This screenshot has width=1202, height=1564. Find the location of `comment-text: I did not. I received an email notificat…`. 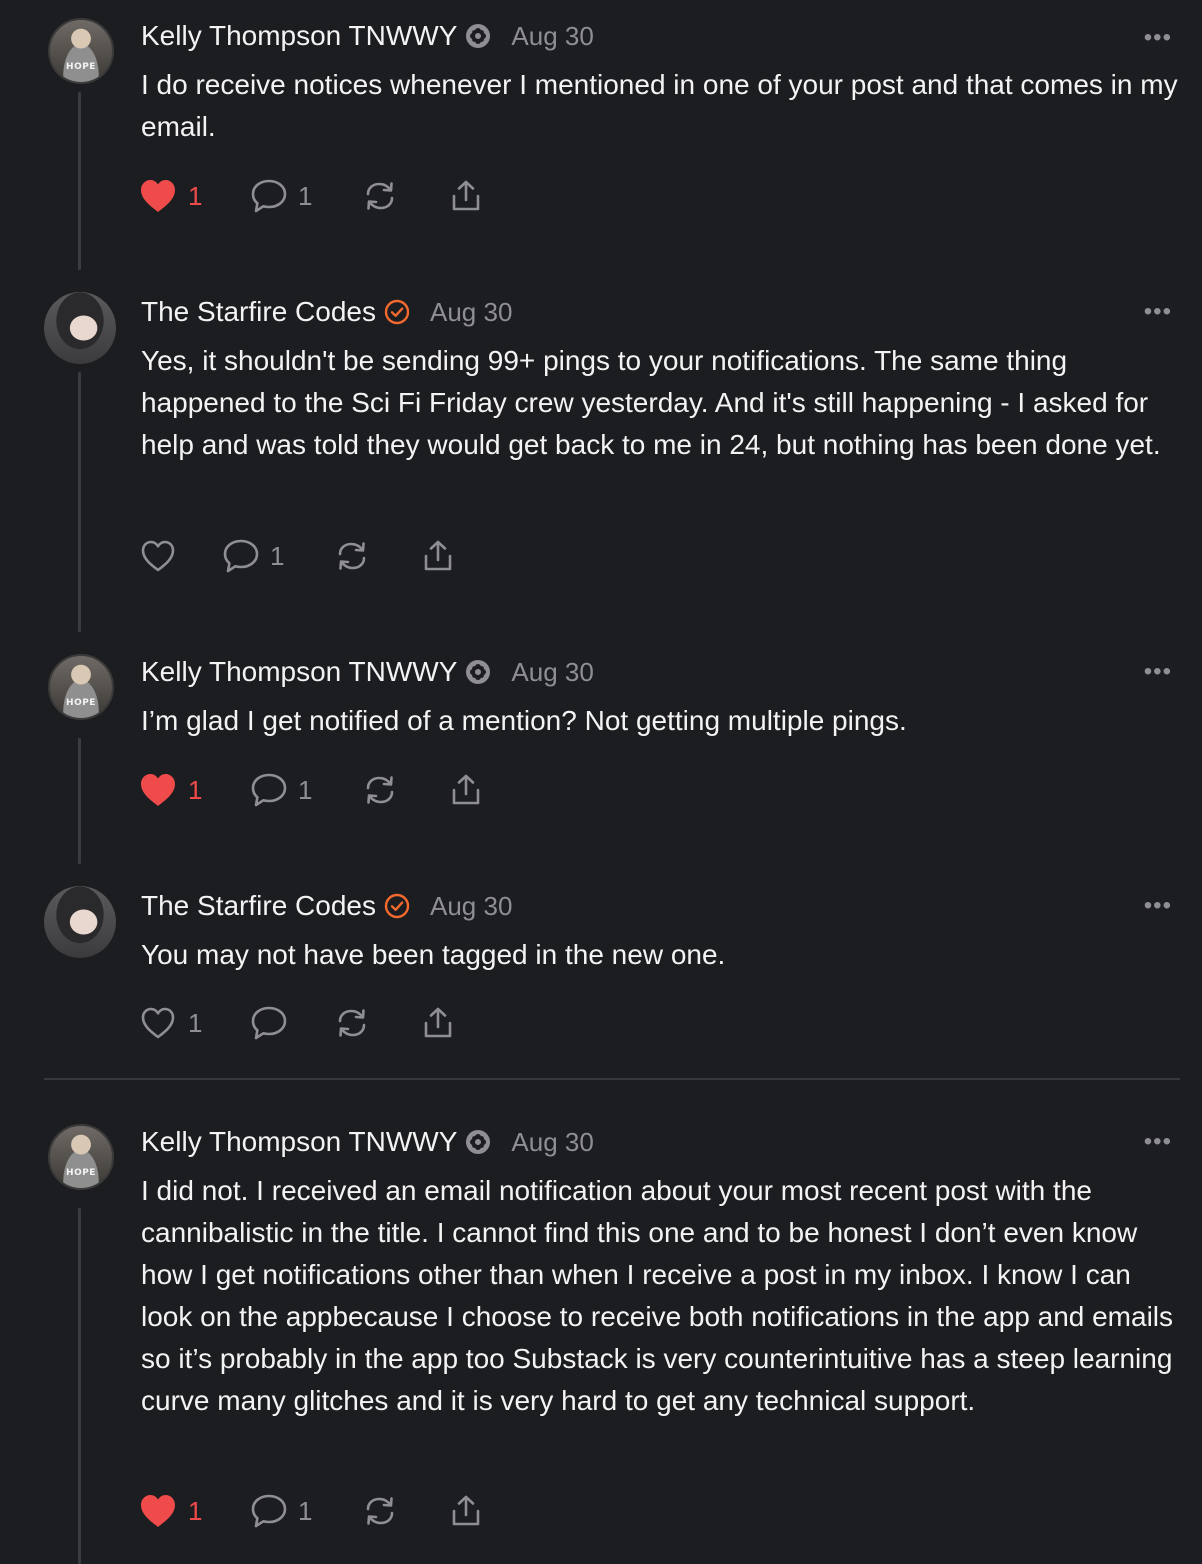

comment-text: I did not. I received an email notificat… is located at coordinates (657, 1295).